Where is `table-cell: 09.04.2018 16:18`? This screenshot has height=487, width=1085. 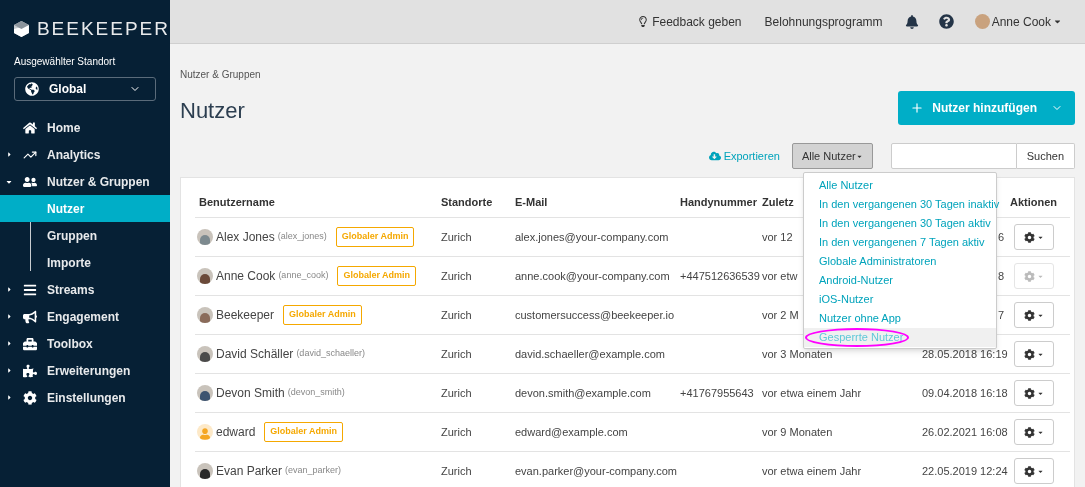 table-cell: 09.04.2018 16:18 is located at coordinates (965, 392).